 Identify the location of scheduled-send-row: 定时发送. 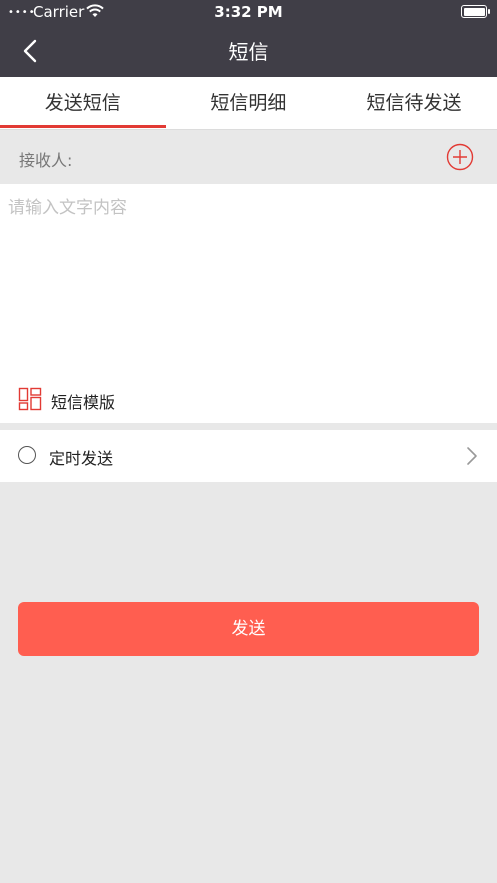
(248, 456).